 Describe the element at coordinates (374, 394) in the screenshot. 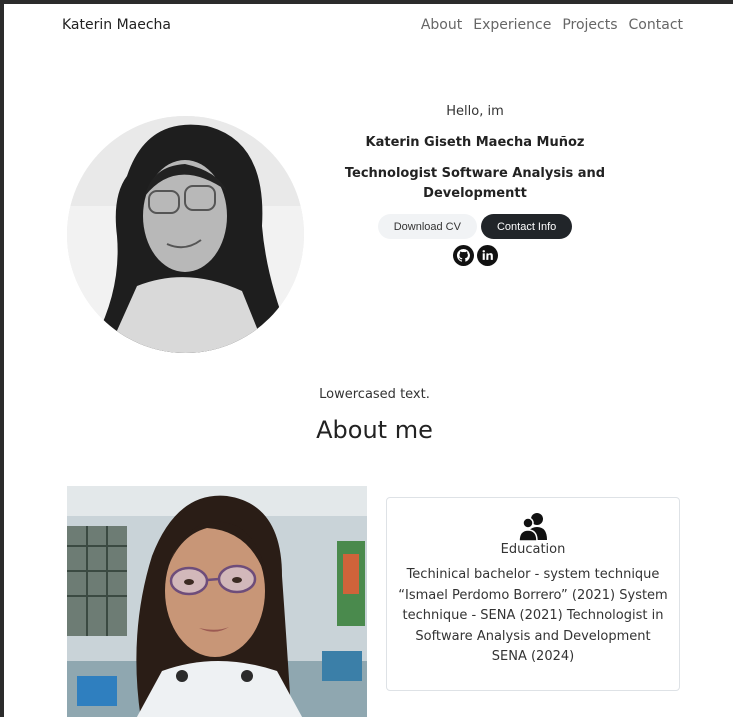

I see `about-note: Lowercased text.` at that location.